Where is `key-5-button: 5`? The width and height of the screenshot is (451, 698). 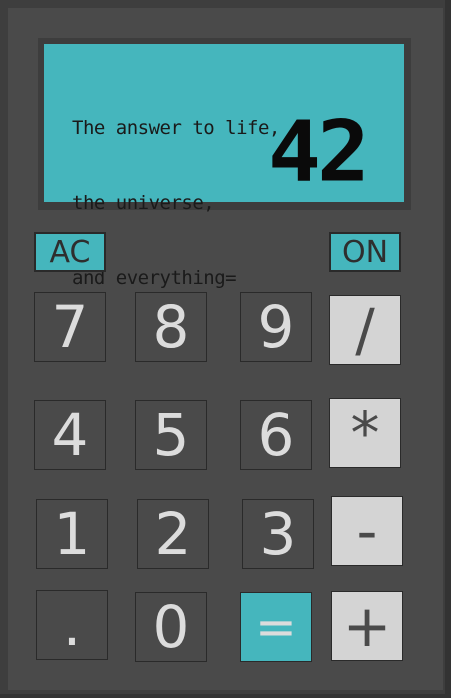
key-5-button: 5 is located at coordinates (171, 435).